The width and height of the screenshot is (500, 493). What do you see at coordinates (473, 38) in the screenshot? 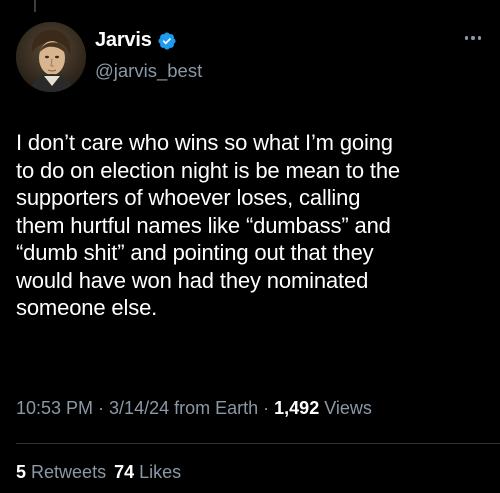
I see `more-options-icon` at bounding box center [473, 38].